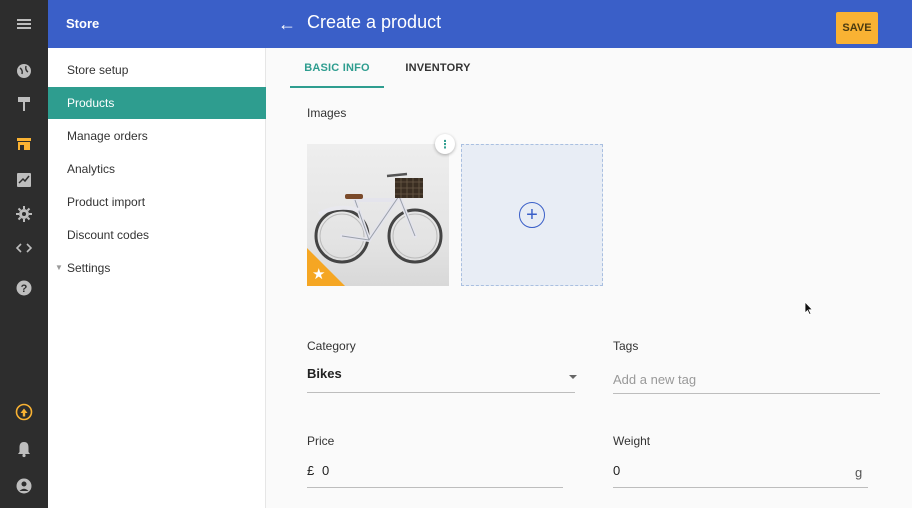 The image size is (912, 508). I want to click on sidebar-item-label: Analytics, so click(91, 169).